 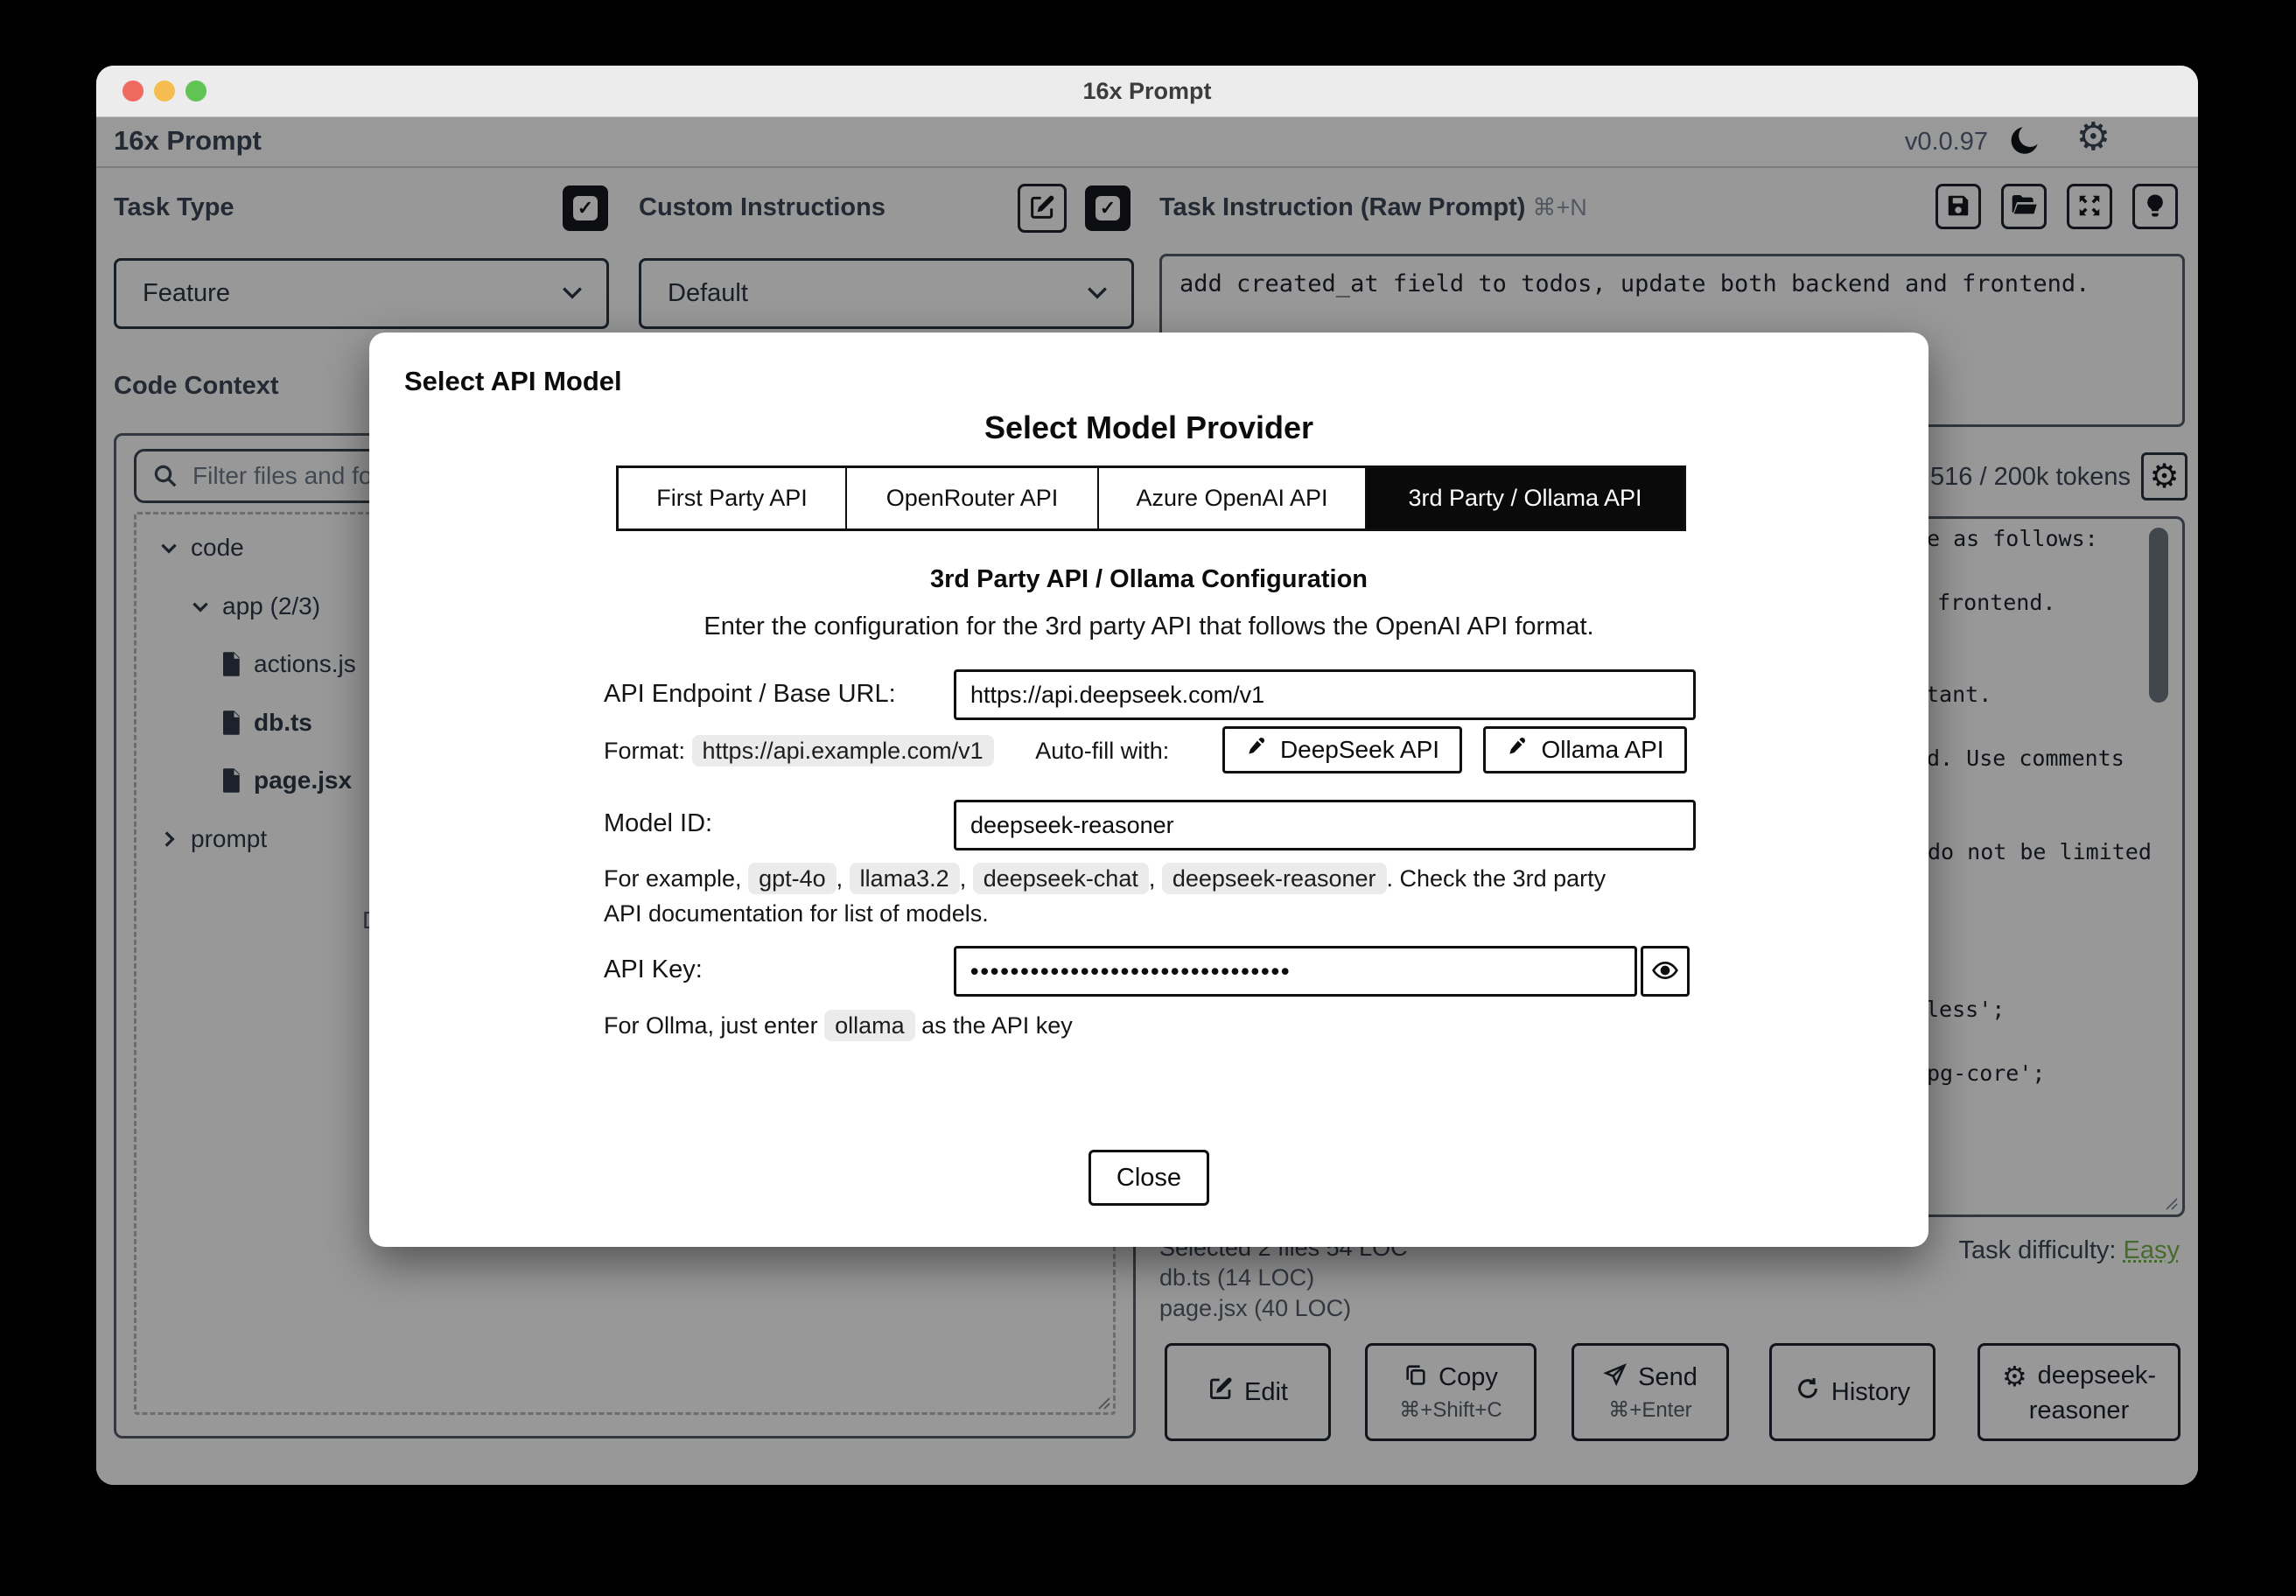 I want to click on autofill-label: Auto-fill with:, so click(x=1102, y=751).